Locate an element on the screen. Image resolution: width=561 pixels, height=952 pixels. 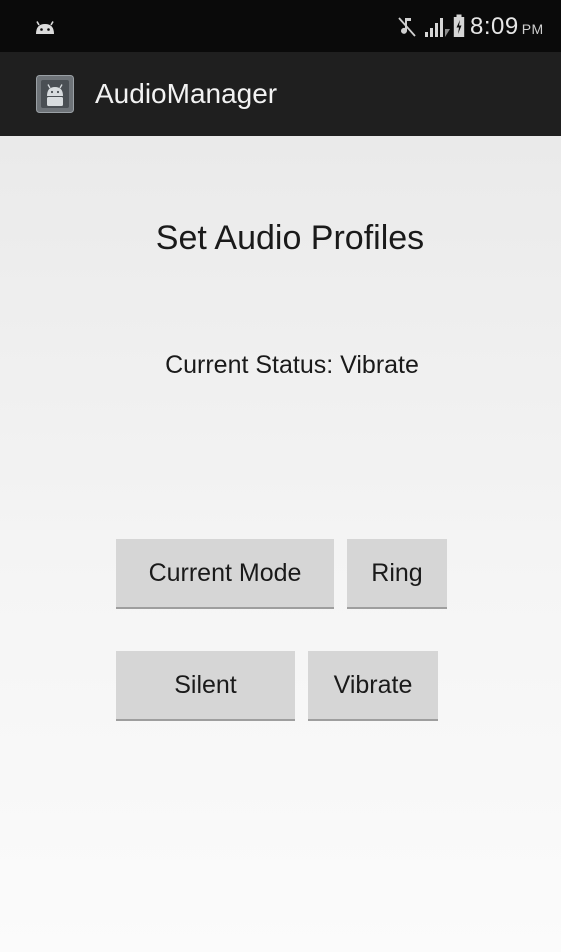
status-bar: 8:09 PM is located at coordinates (280, 26).